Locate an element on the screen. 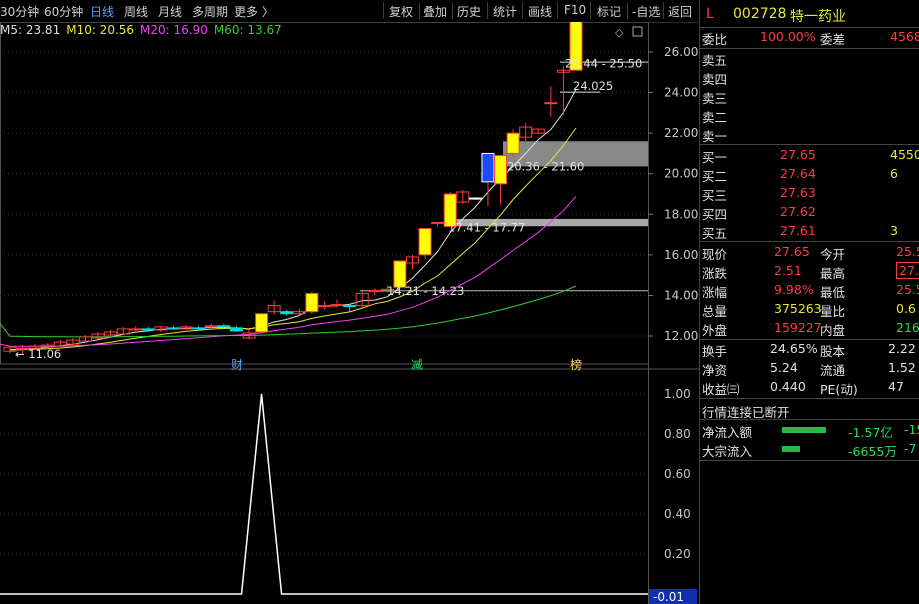 The height and width of the screenshot is (604, 919). stock-header: L 002728 特一药业 is located at coordinates (809, 15).